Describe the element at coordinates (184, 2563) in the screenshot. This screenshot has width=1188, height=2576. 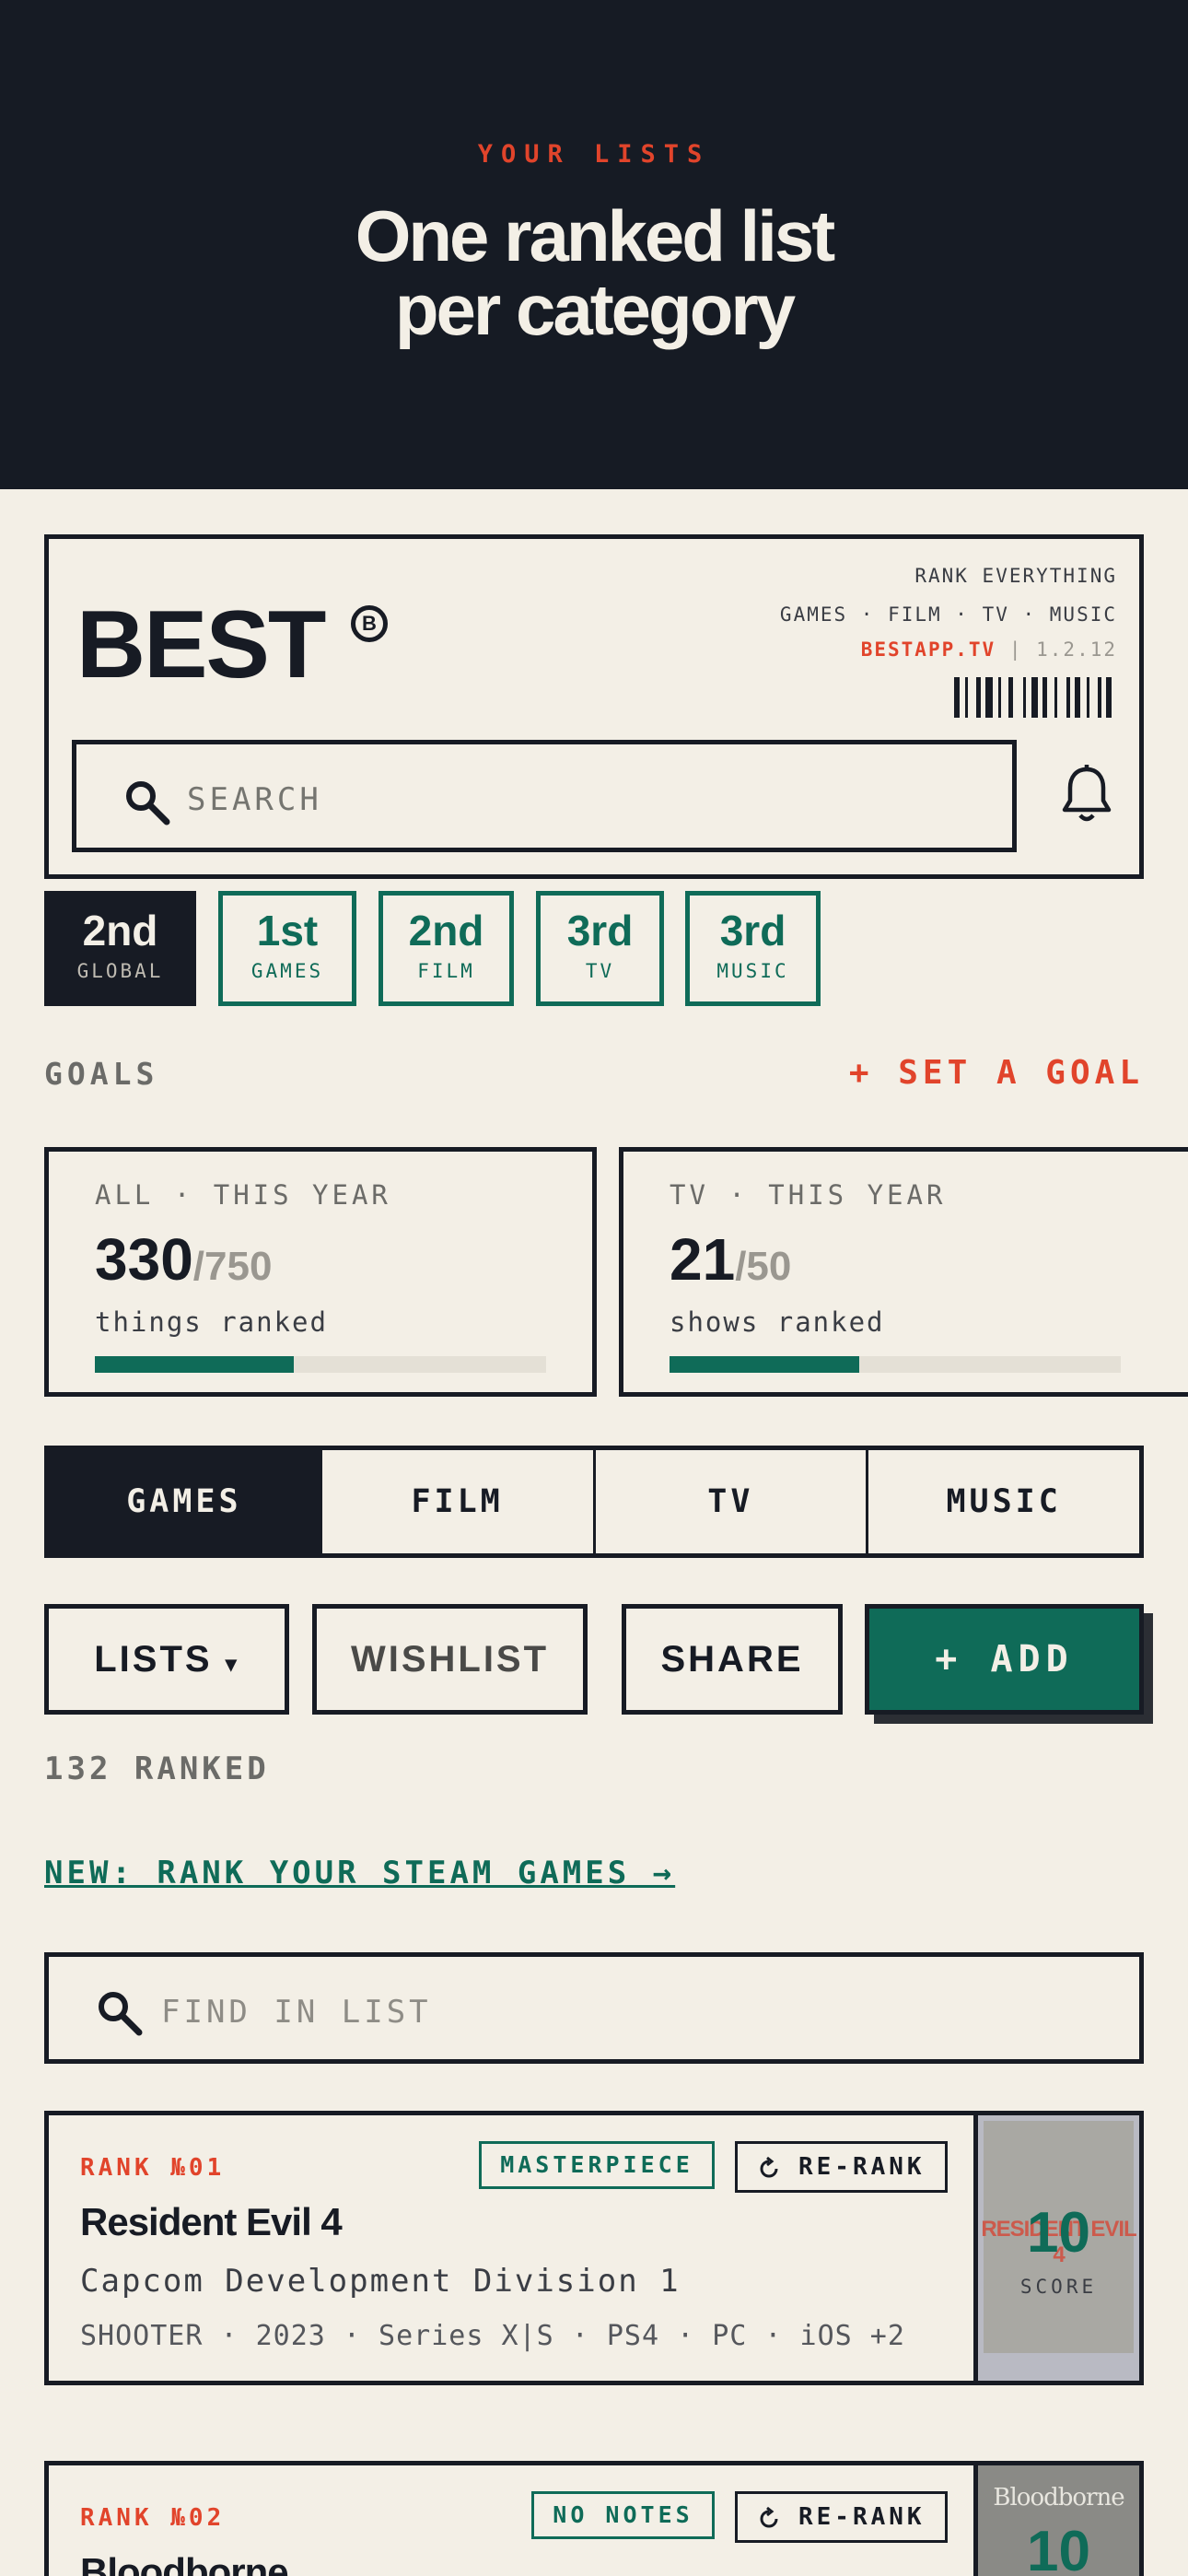
I see `item-title: Bloodborne` at that location.